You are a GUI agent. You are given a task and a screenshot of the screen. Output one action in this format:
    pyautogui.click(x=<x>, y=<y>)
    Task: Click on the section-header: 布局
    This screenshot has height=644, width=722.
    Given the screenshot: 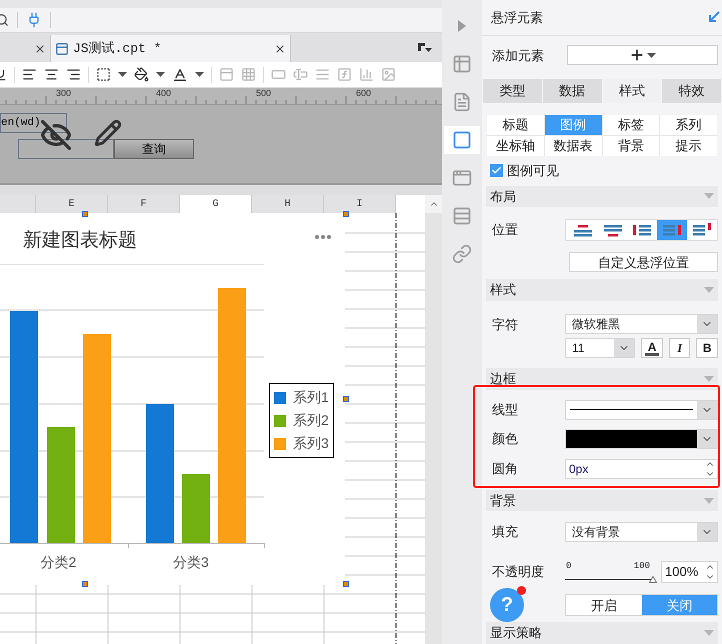 What is the action you would take?
    pyautogui.click(x=602, y=197)
    